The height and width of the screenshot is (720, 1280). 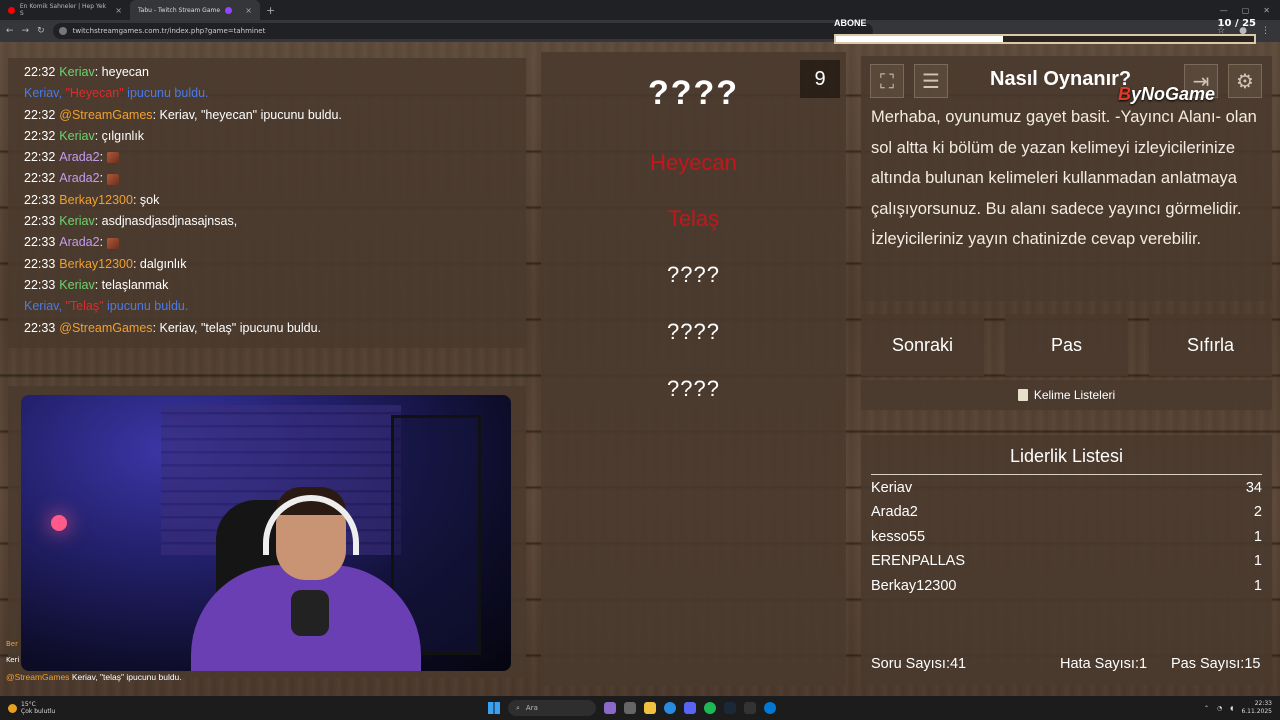 I want to click on leaderboard-row: ERENPALLAS 1, so click(x=1066, y=561).